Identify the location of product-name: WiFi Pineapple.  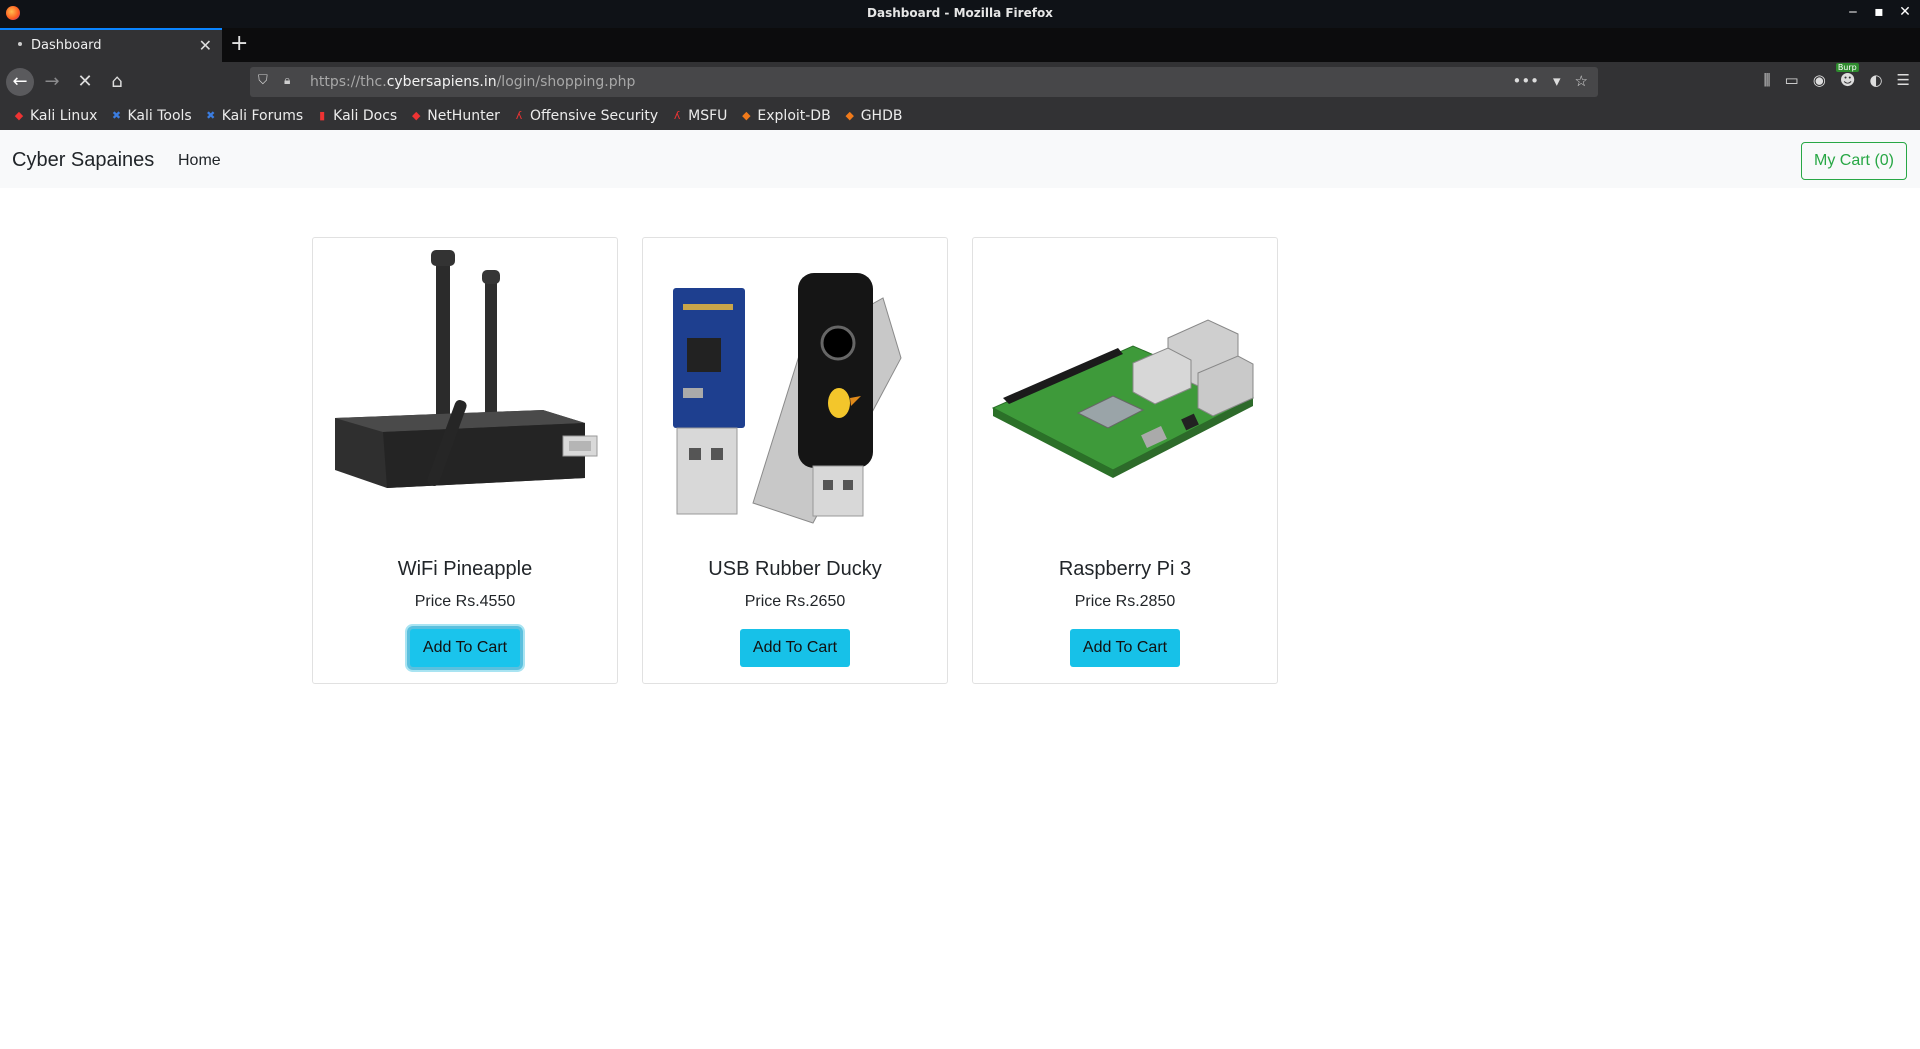
(465, 569).